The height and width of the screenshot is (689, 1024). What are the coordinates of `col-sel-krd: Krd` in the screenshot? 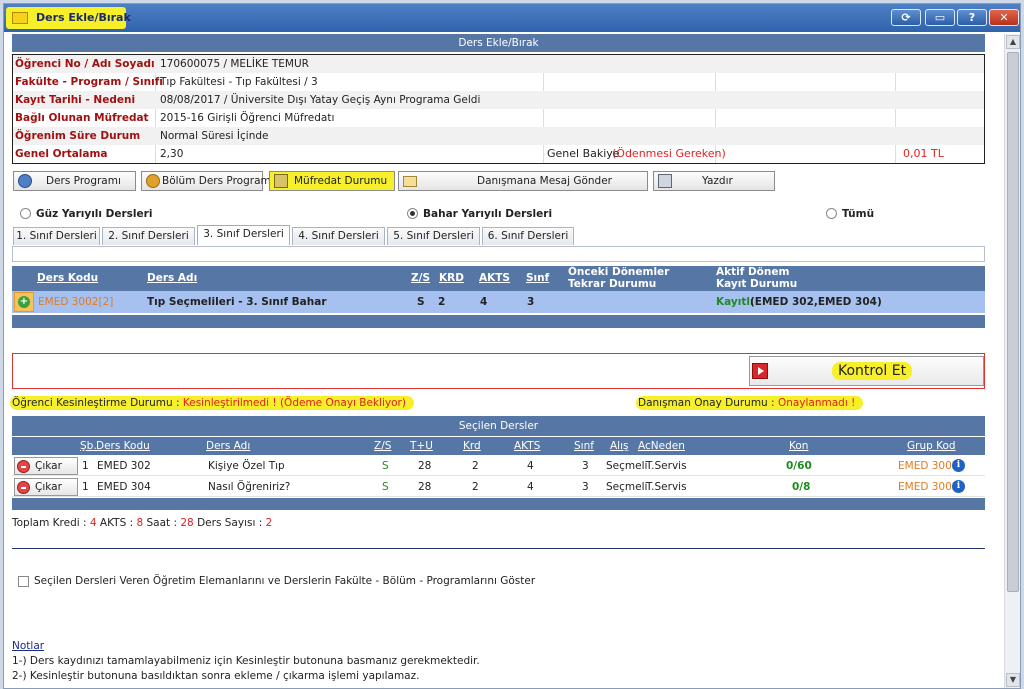 It's located at (472, 446).